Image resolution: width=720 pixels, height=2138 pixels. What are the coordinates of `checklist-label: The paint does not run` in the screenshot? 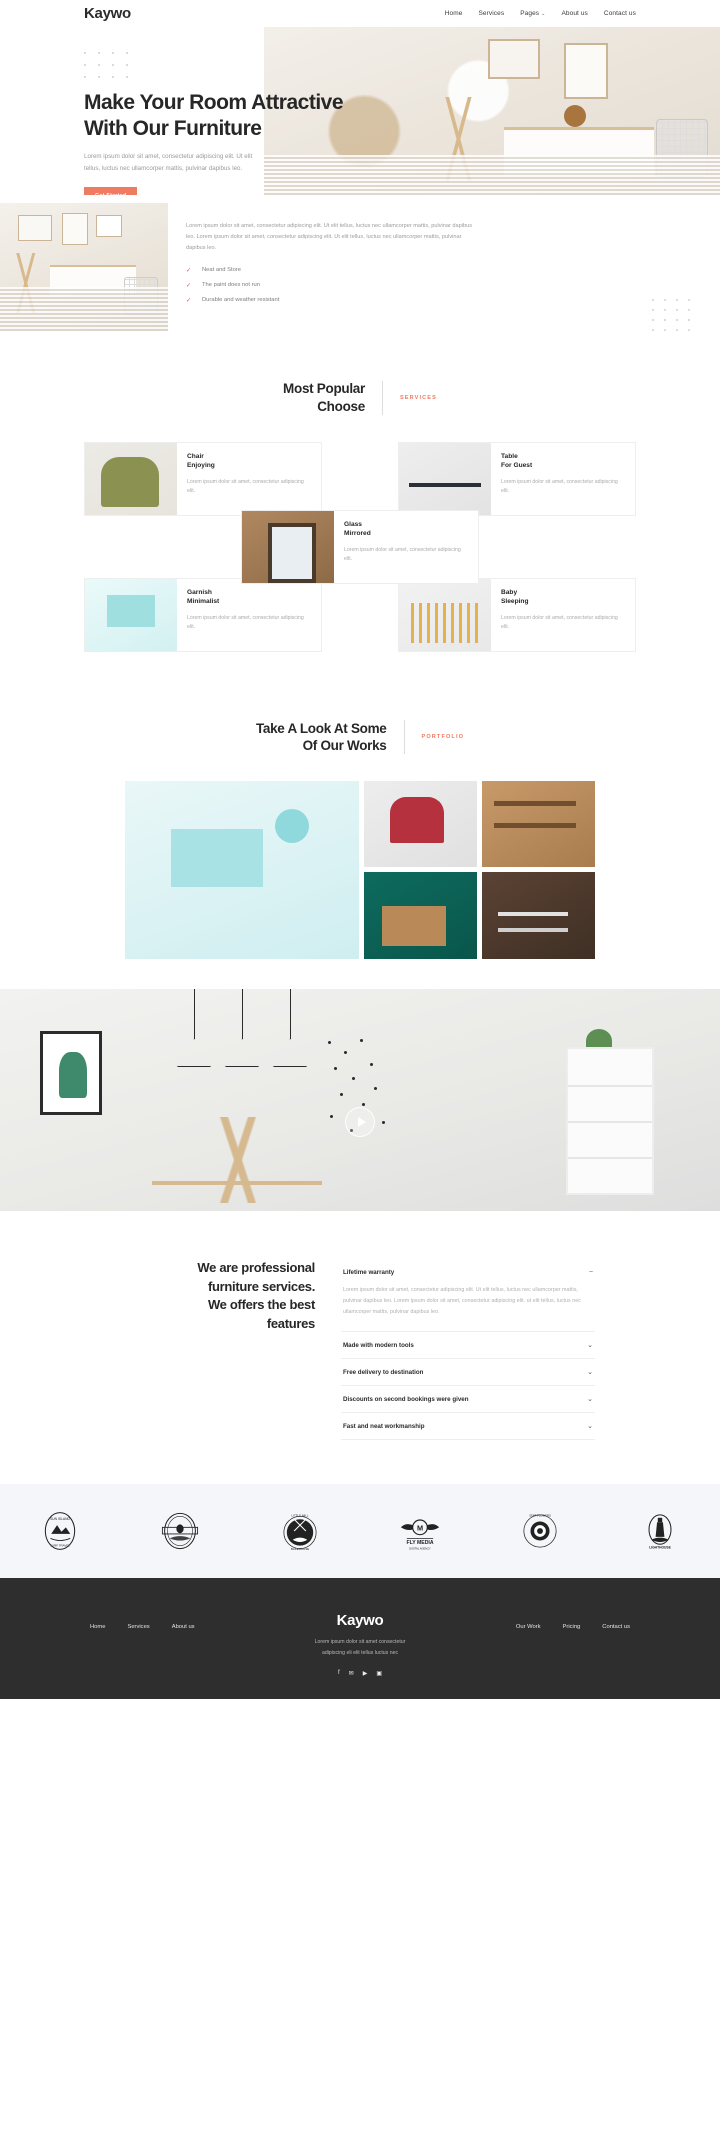 It's located at (231, 285).